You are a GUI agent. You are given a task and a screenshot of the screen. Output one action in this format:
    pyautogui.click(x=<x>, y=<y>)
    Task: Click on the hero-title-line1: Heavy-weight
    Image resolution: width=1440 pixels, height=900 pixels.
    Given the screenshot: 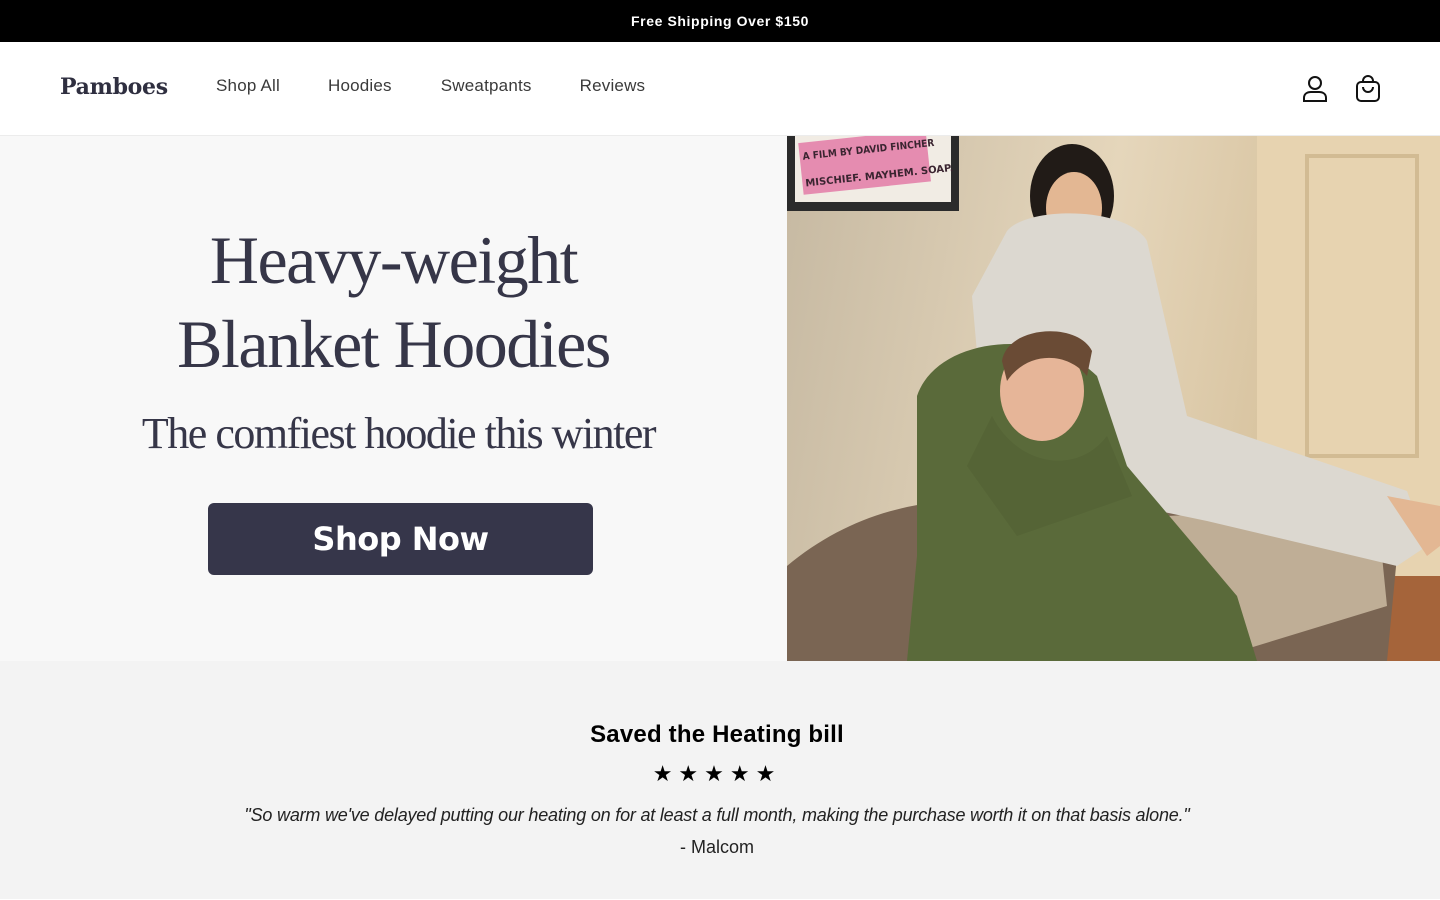 What is the action you would take?
    pyautogui.click(x=394, y=260)
    